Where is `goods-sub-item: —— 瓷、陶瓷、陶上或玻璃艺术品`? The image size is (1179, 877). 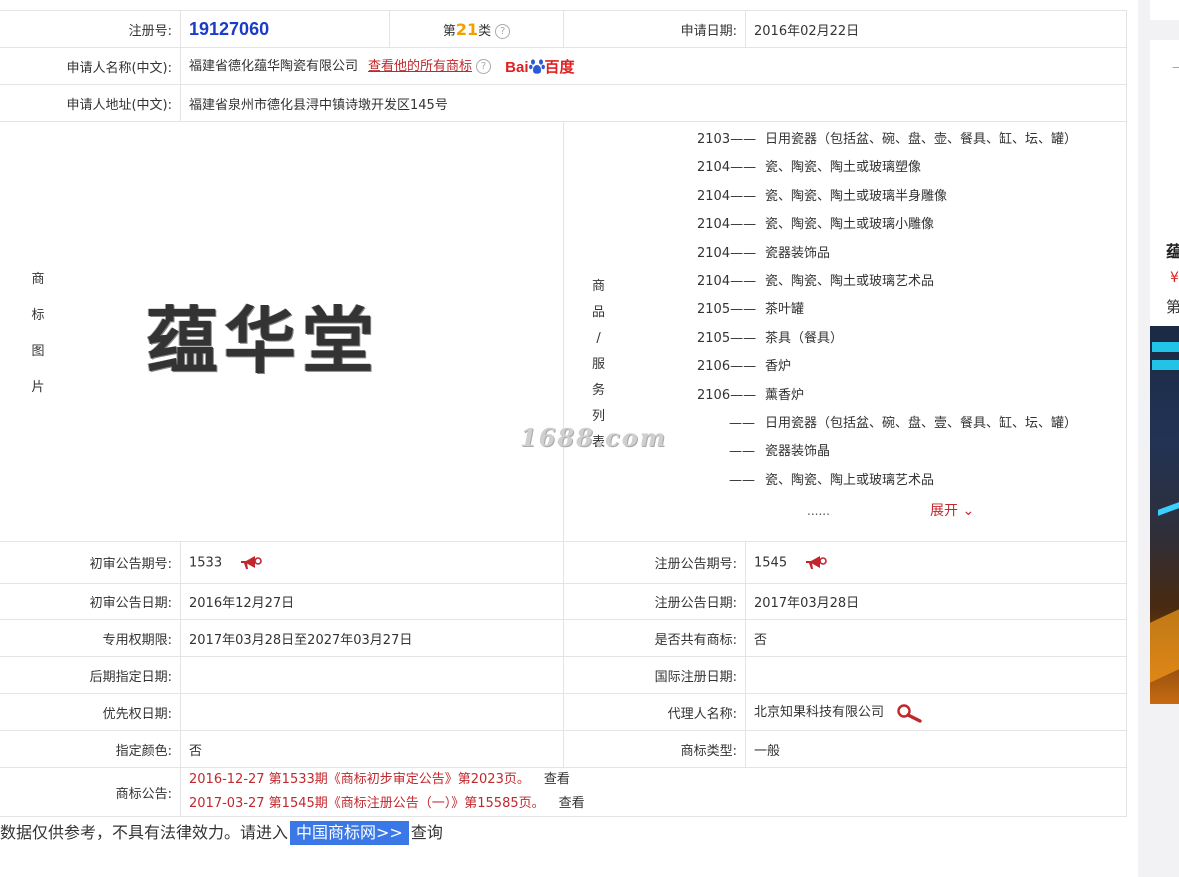
goods-sub-item: —— 瓷、陶瓷、陶上或玻璃艺术品 is located at coordinates (911, 481).